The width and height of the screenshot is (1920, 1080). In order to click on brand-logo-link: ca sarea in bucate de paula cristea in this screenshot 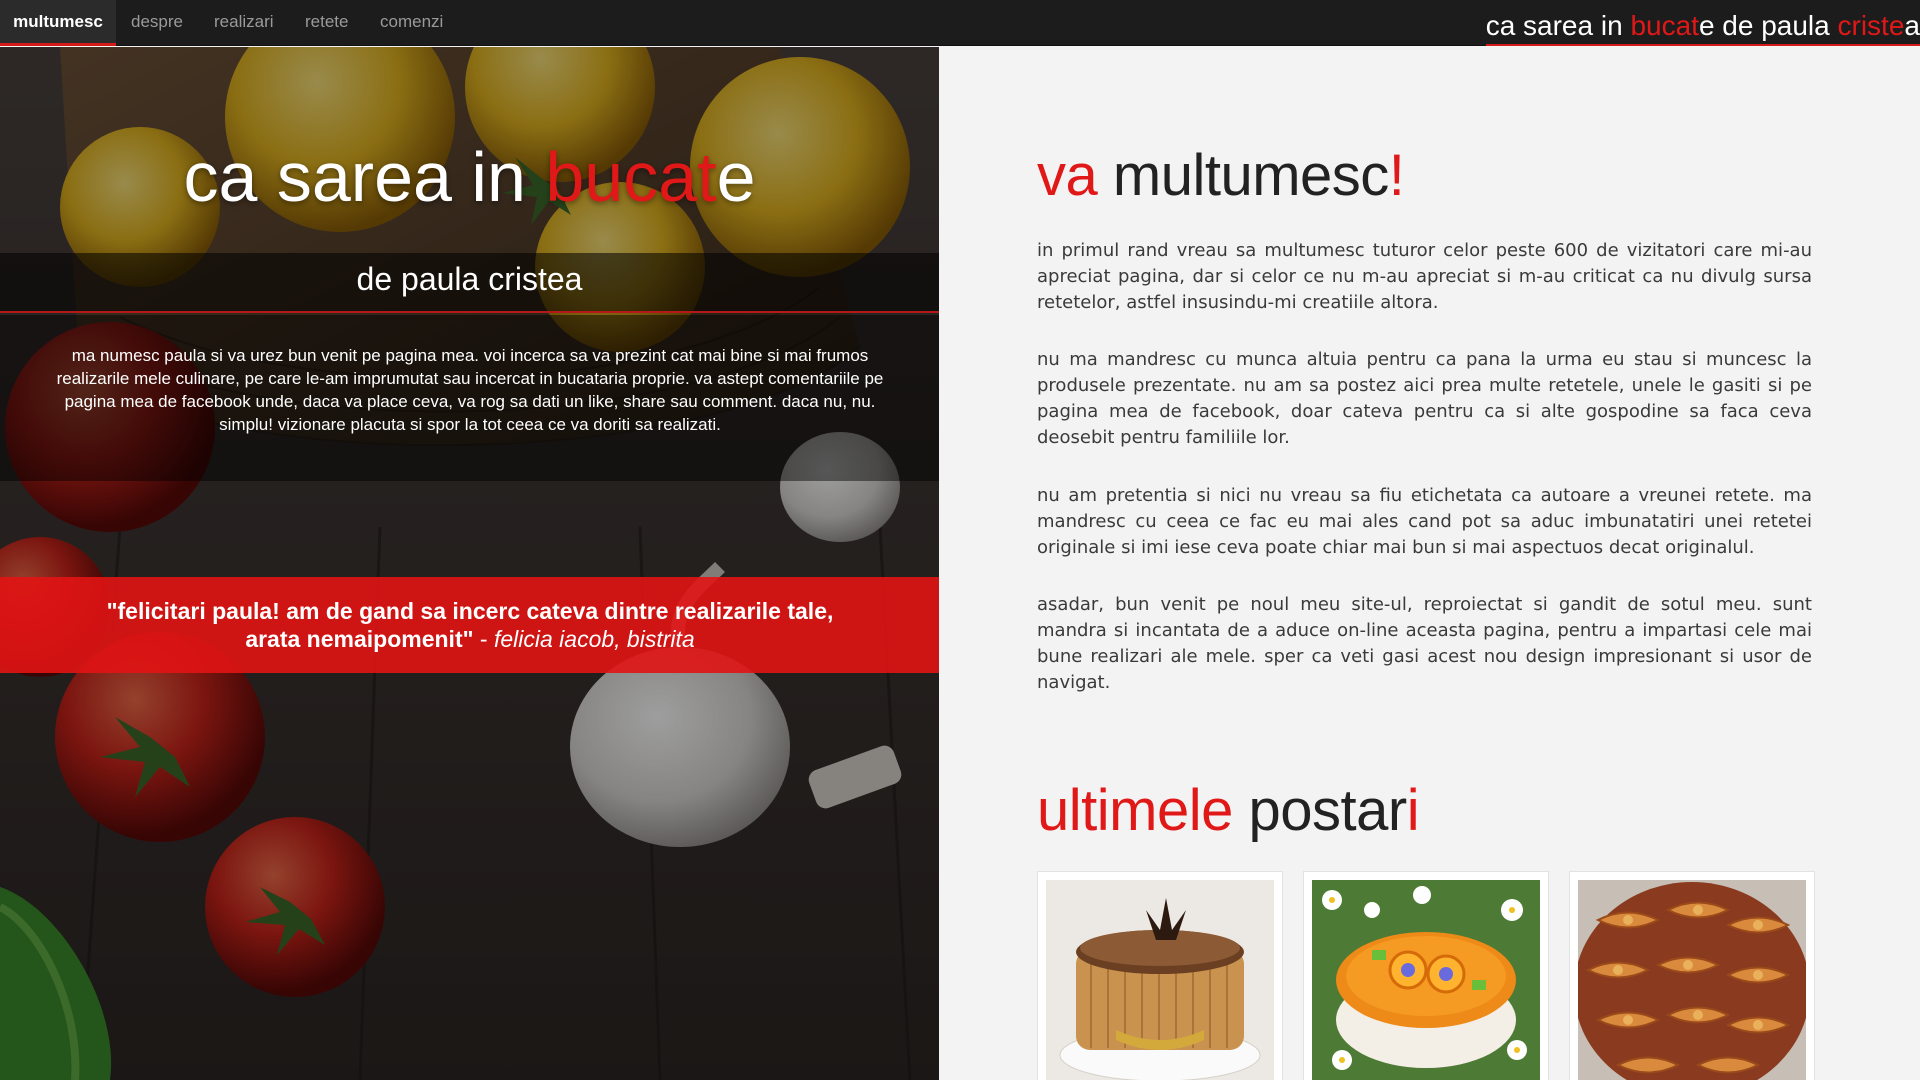, I will do `click(1702, 26)`.